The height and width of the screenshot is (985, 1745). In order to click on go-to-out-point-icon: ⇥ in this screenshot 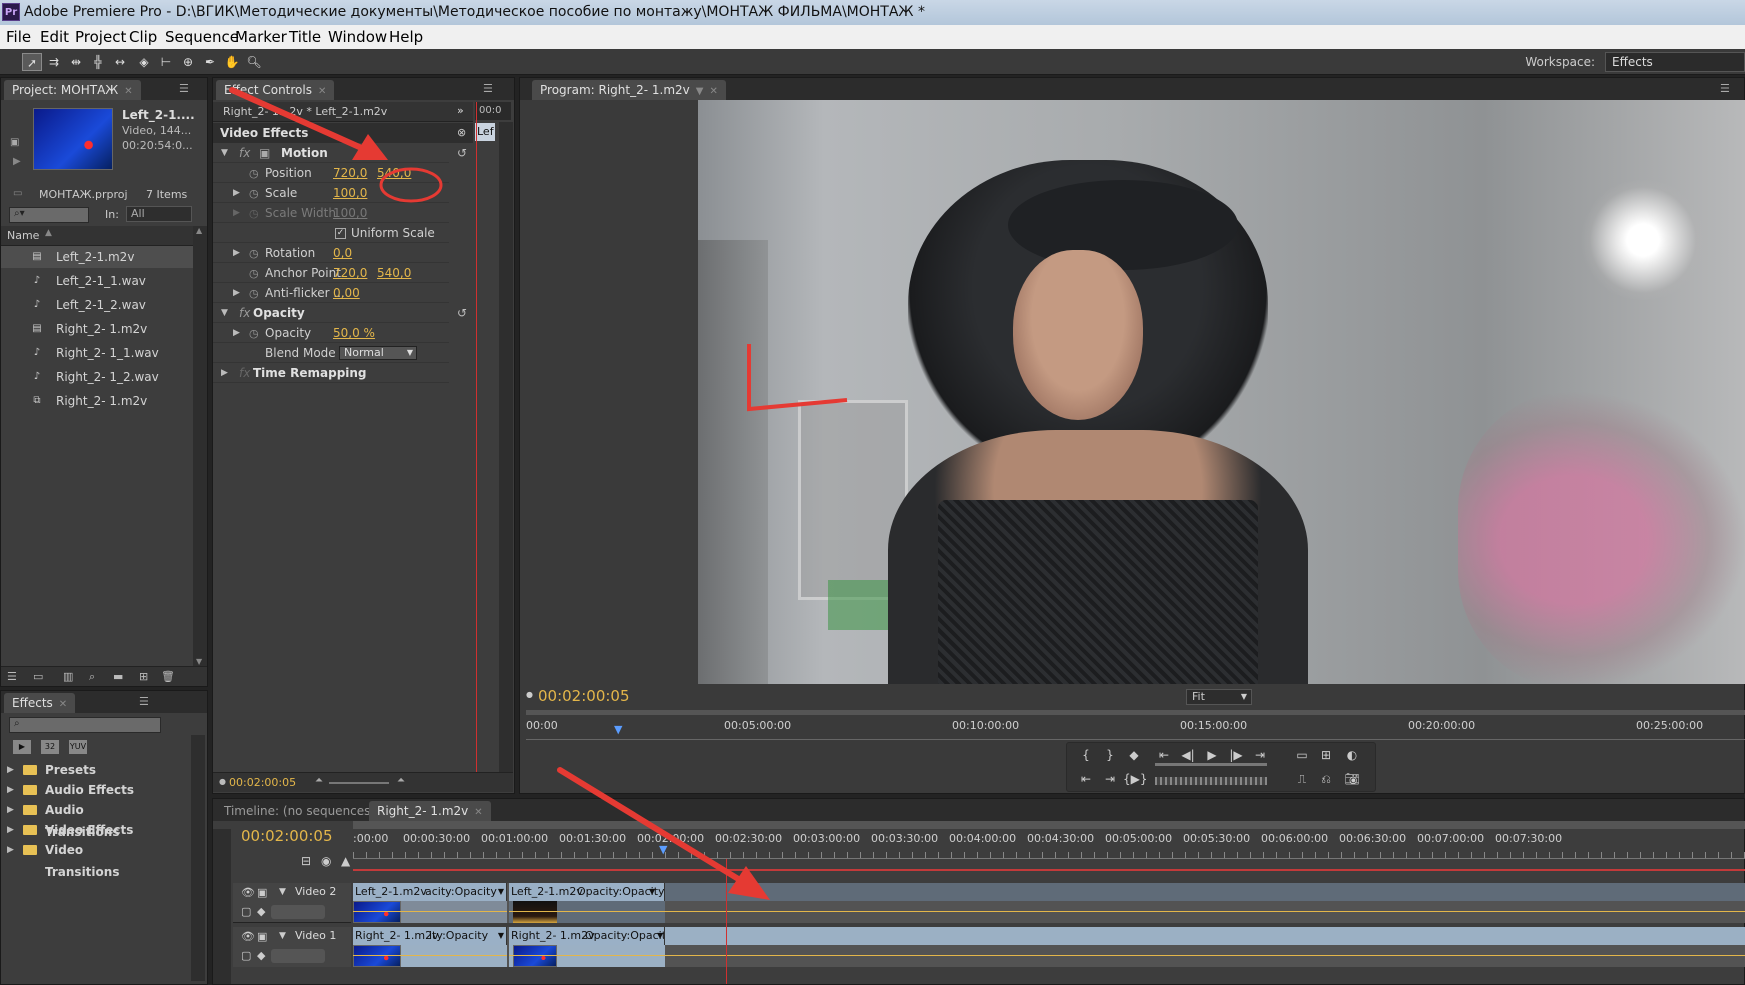, I will do `click(1260, 755)`.